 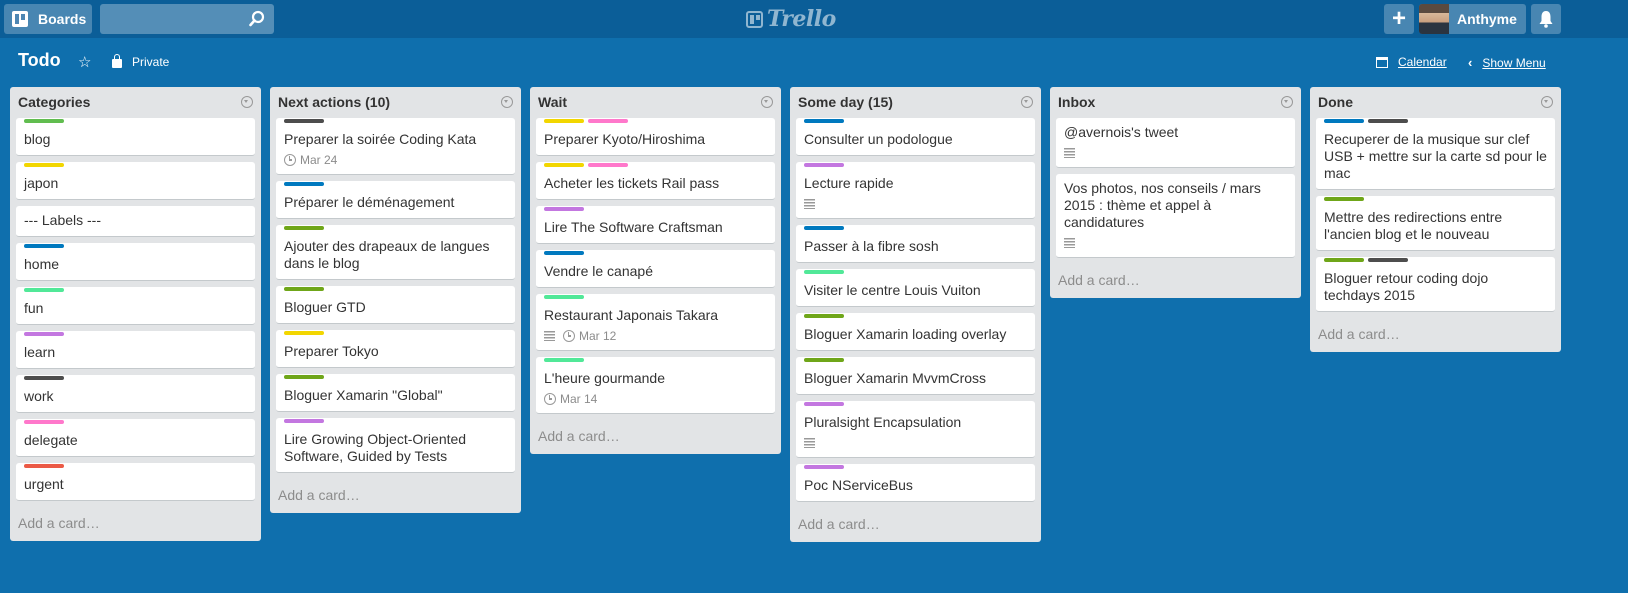 I want to click on visibility-button: Private, so click(x=141, y=61).